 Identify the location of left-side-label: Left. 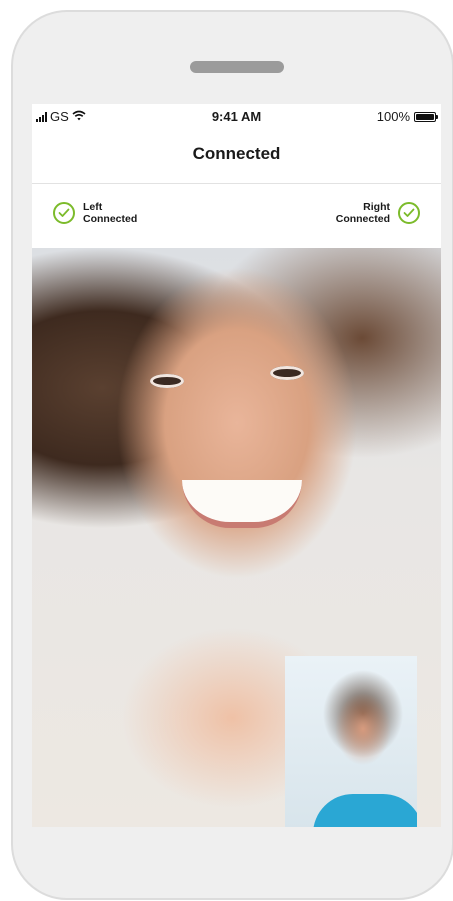
(93, 207).